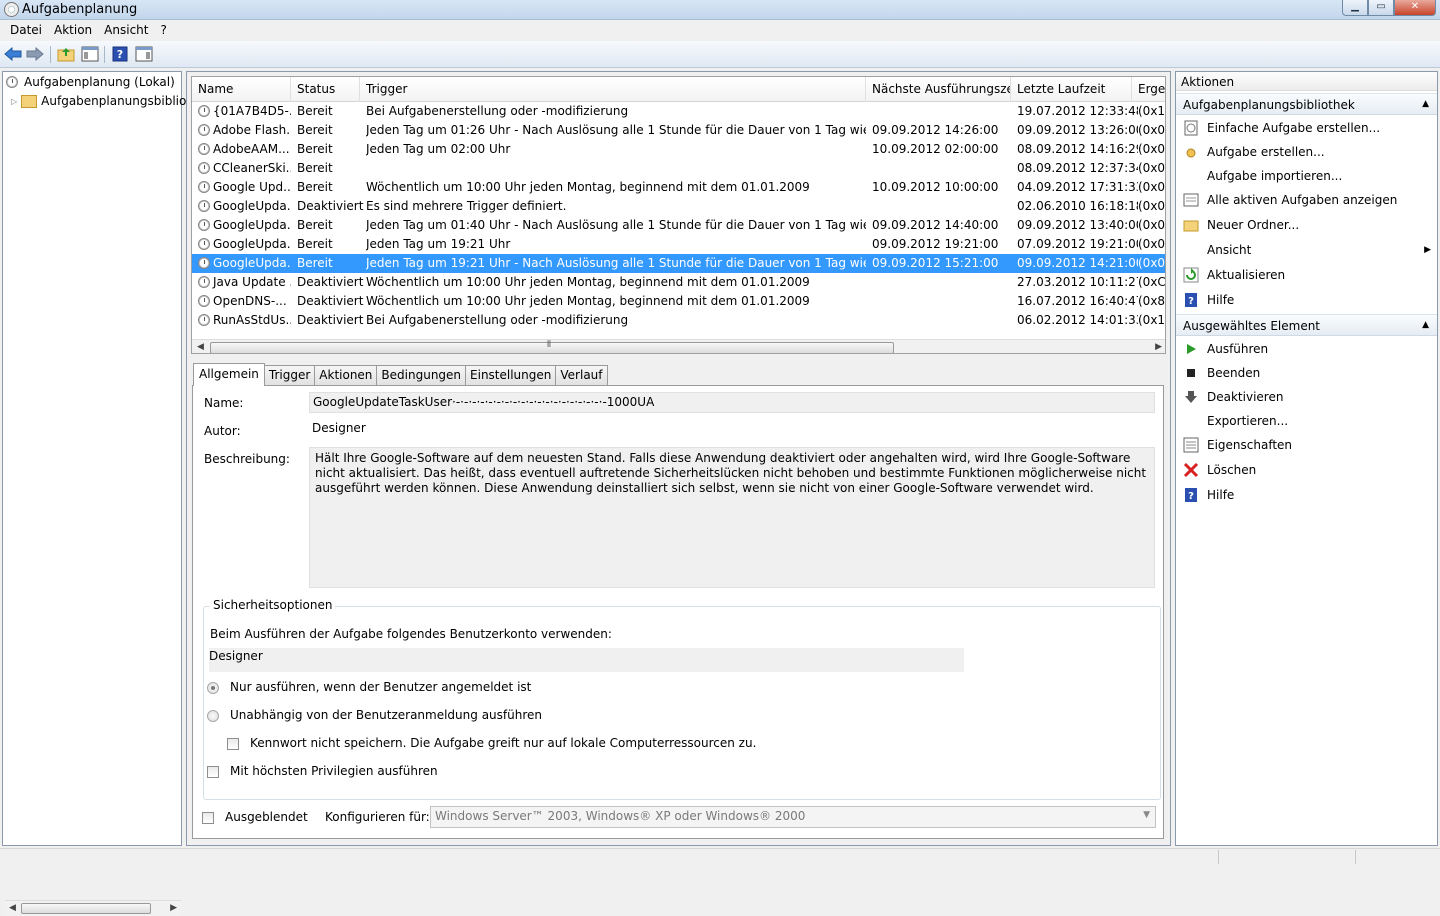 Image resolution: width=1440 pixels, height=916 pixels. Describe the element at coordinates (511, 375) in the screenshot. I see `tab-einstellungen: Einstellungen` at that location.